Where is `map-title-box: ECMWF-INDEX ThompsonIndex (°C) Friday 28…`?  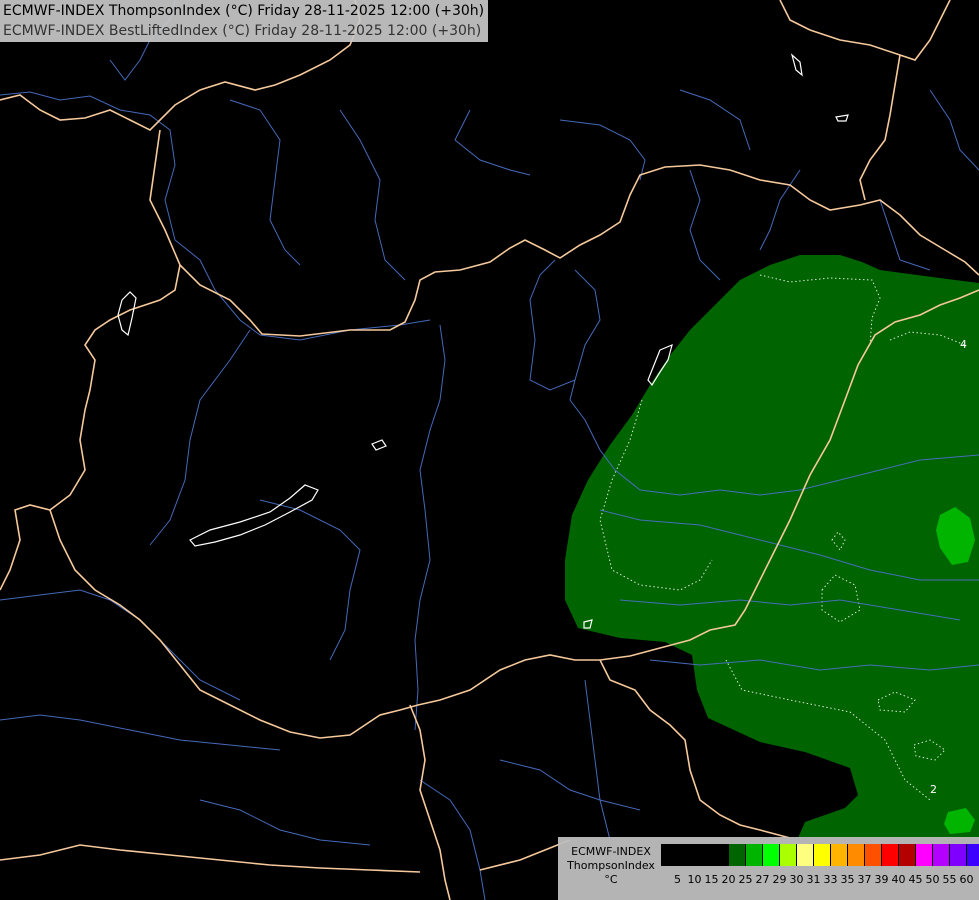 map-title-box: ECMWF-INDEX ThompsonIndex (°C) Friday 28… is located at coordinates (244, 21).